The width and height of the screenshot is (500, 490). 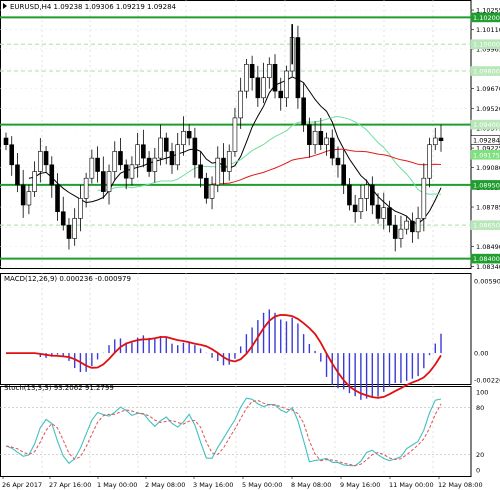 What do you see at coordinates (480, 408) in the screenshot?
I see `stoch-scale-label: 80` at bounding box center [480, 408].